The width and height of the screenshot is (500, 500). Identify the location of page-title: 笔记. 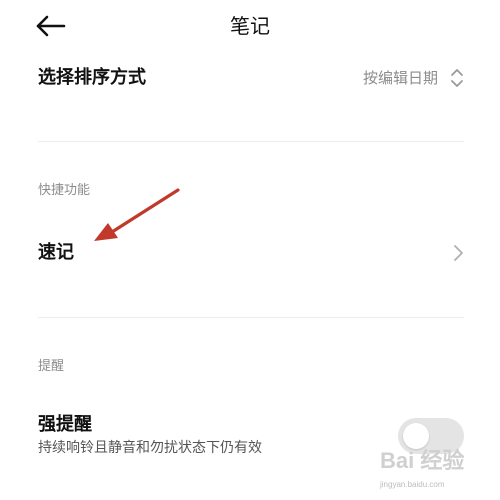
(250, 26).